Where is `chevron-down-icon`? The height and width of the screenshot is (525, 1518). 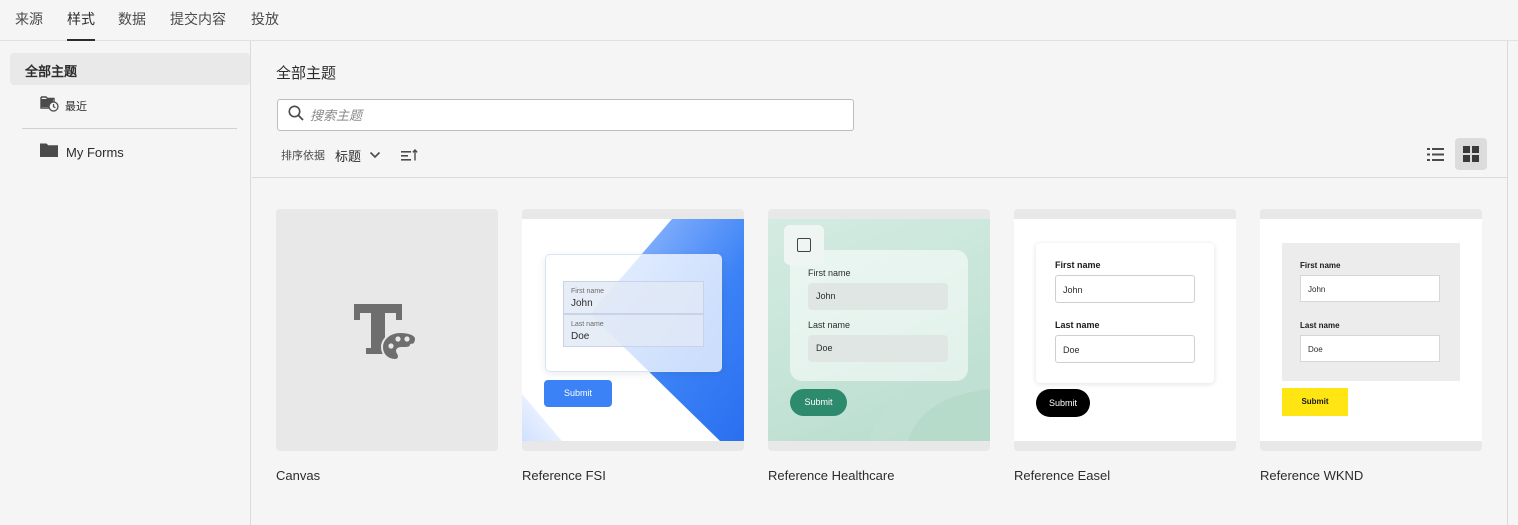 chevron-down-icon is located at coordinates (375, 155).